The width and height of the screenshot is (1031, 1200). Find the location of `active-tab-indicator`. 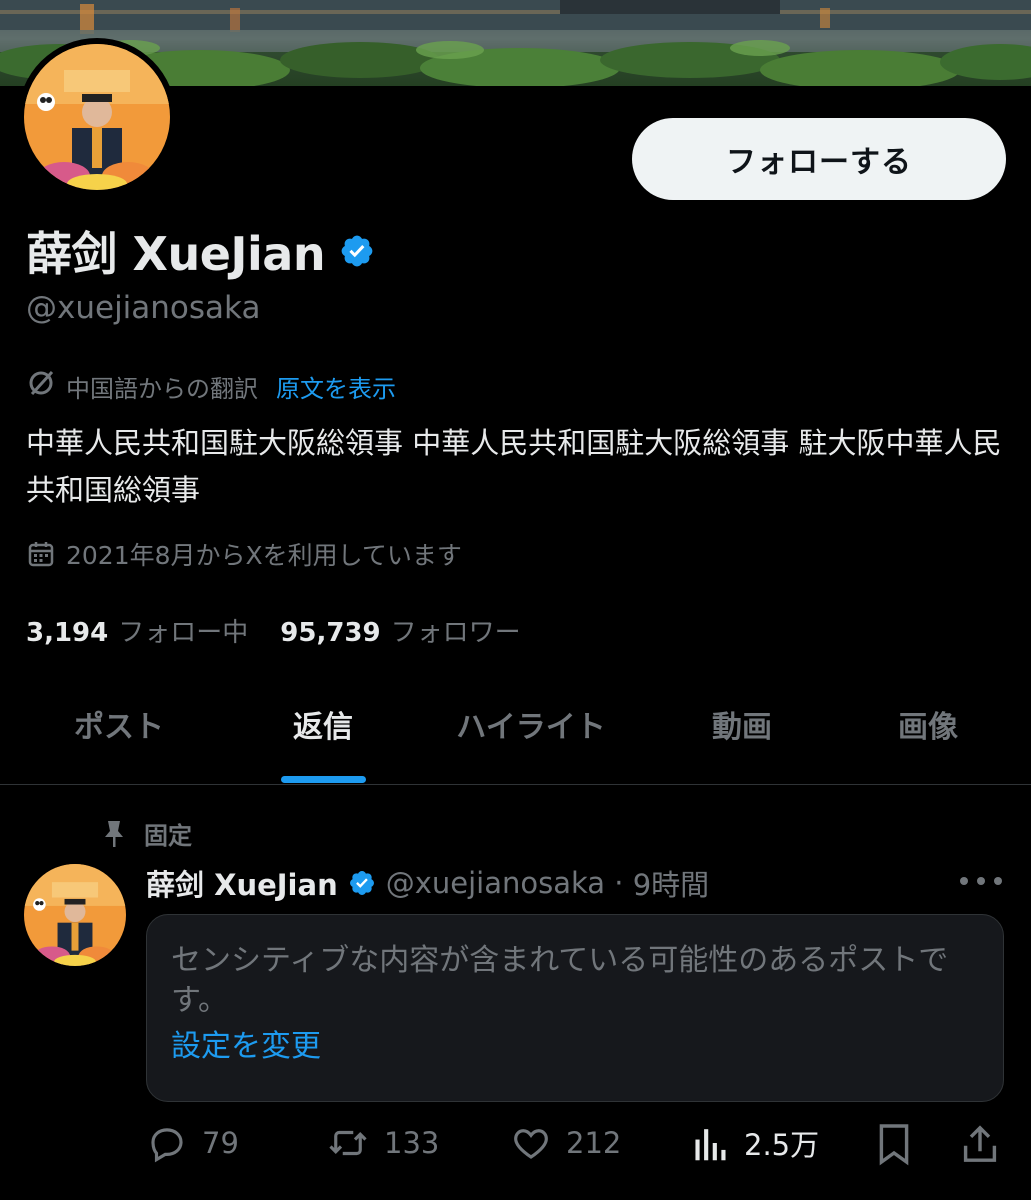

active-tab-indicator is located at coordinates (323, 779).